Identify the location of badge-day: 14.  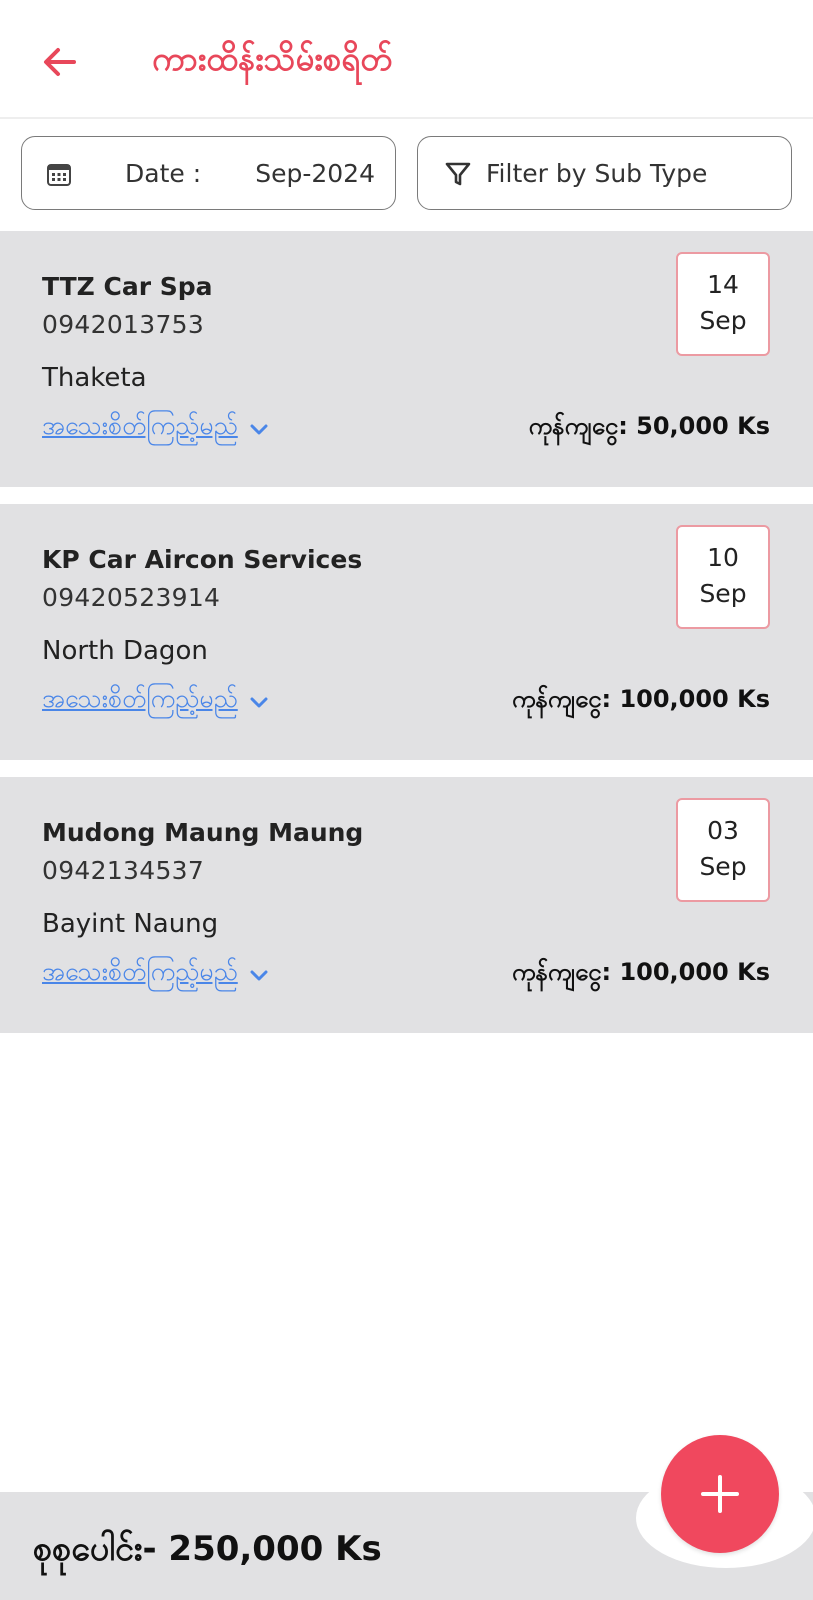
(723, 284).